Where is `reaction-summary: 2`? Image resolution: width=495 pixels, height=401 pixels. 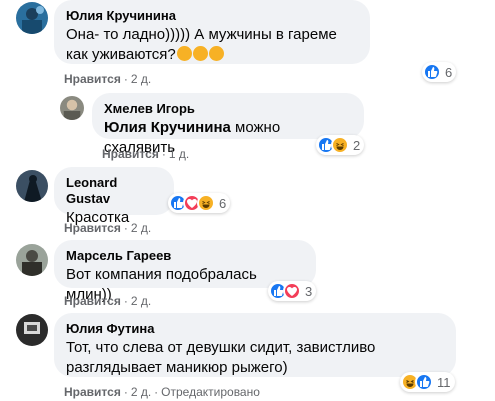
reaction-summary: 2 is located at coordinates (340, 145).